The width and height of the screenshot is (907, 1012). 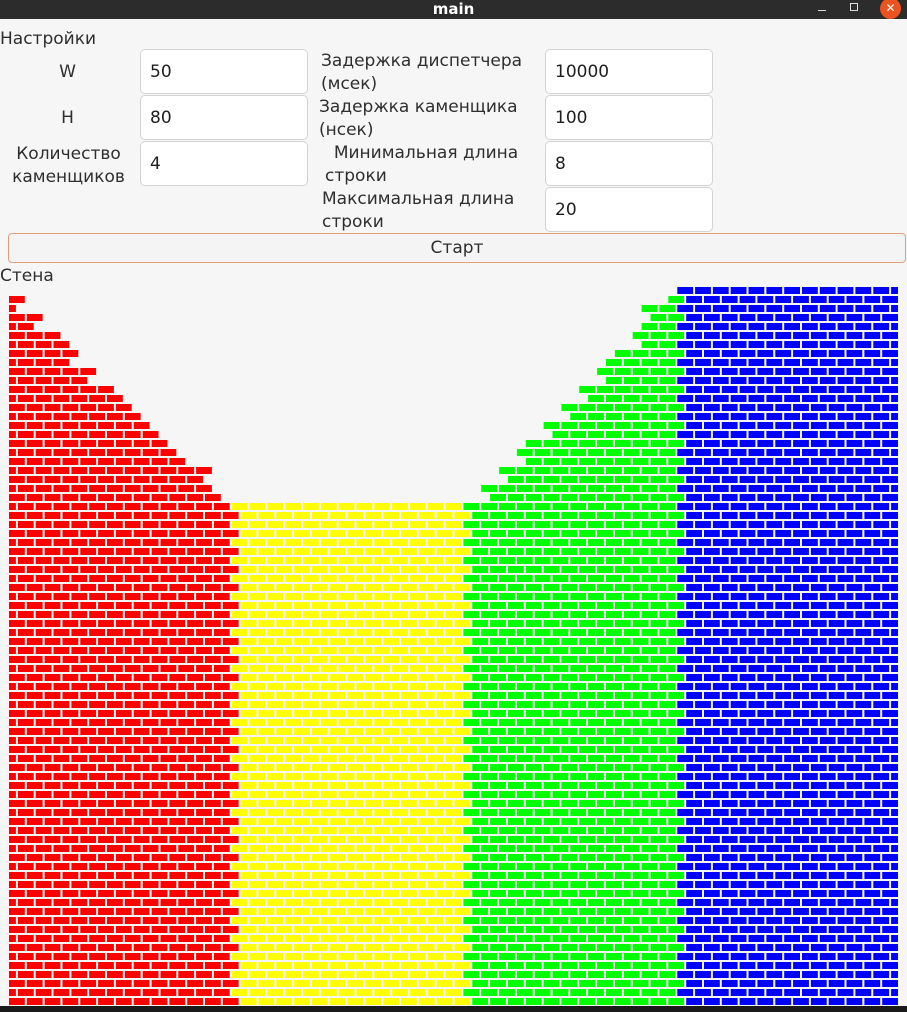 I want to click on w-input, so click(x=224, y=71).